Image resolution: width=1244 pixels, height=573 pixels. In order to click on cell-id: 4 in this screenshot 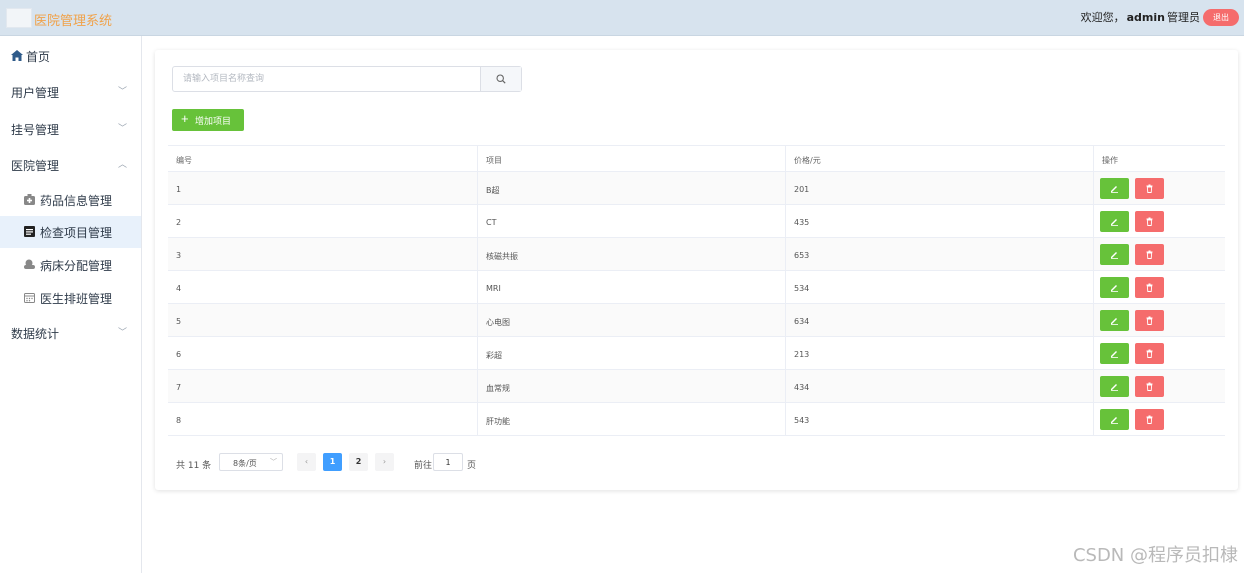, I will do `click(323, 287)`.